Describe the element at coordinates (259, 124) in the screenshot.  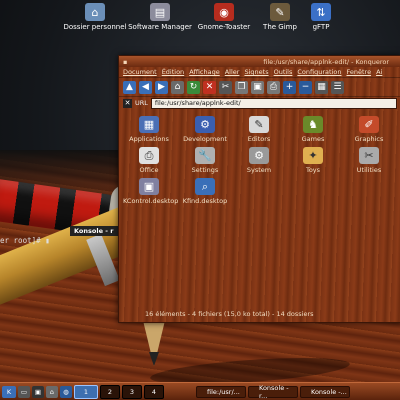
I see `editors-icon: ✎` at that location.